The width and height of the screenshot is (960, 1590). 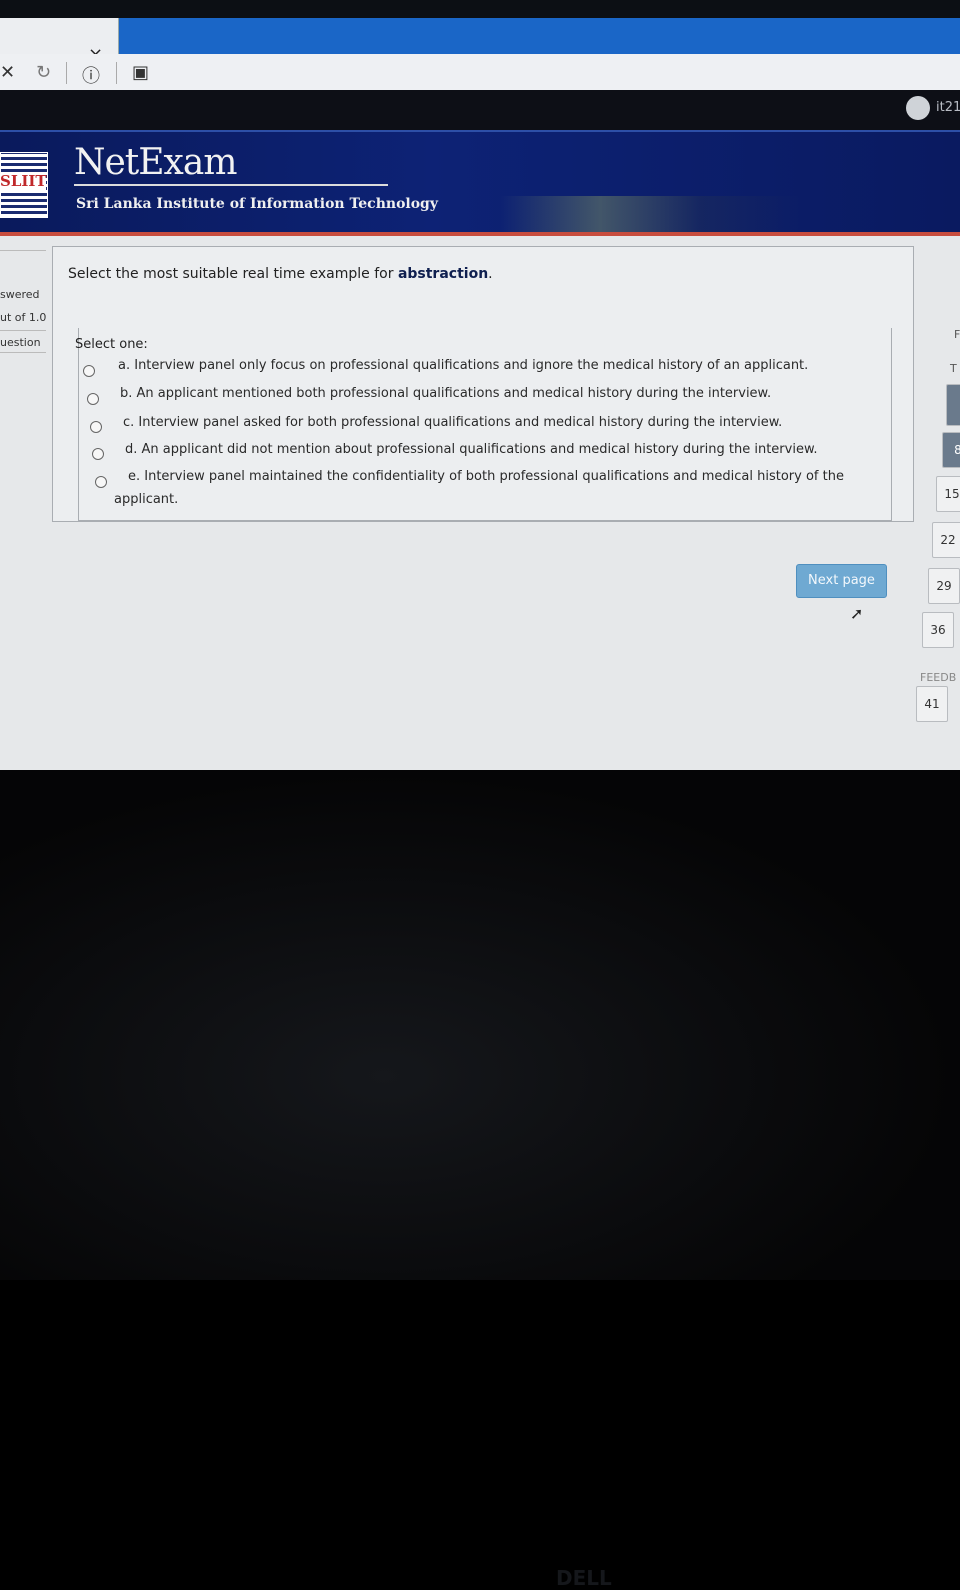 What do you see at coordinates (841, 581) in the screenshot?
I see `next-page-button: Next page` at bounding box center [841, 581].